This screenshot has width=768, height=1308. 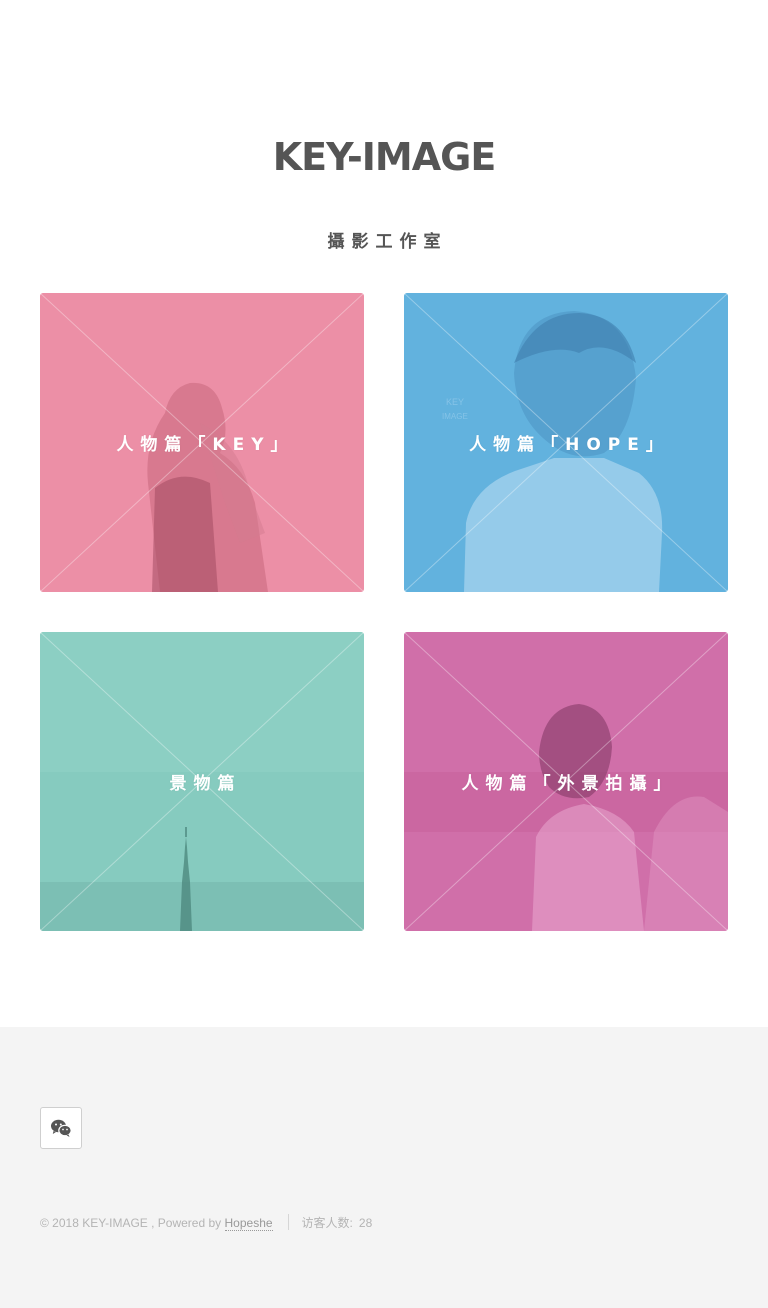 I want to click on gallery-card-key: 人物篇「KEY」, so click(x=202, y=442).